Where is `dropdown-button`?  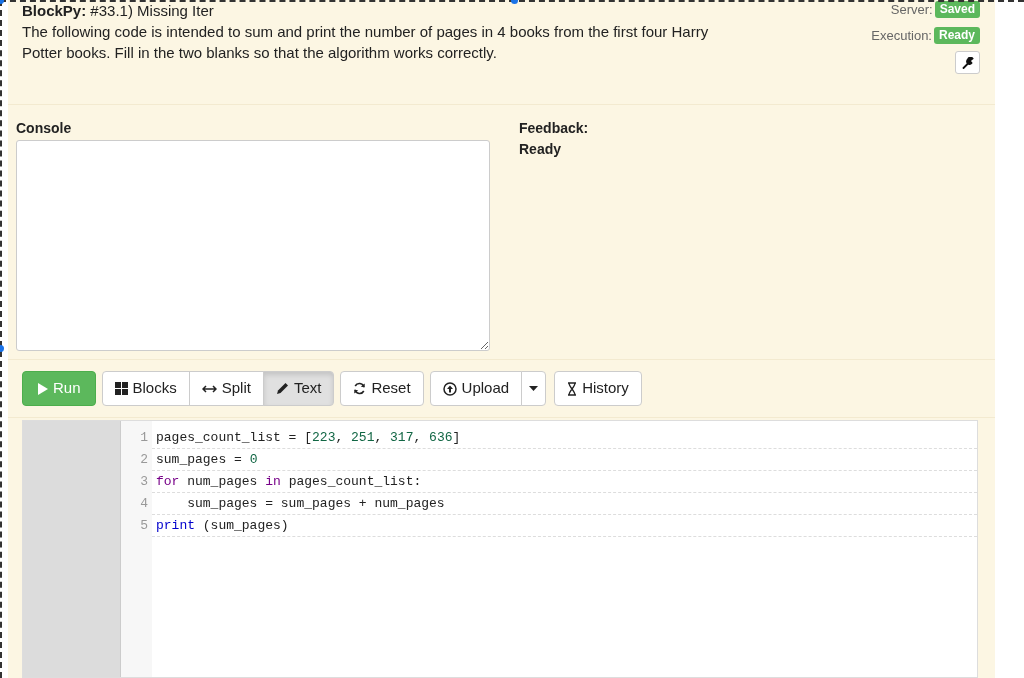 dropdown-button is located at coordinates (534, 388).